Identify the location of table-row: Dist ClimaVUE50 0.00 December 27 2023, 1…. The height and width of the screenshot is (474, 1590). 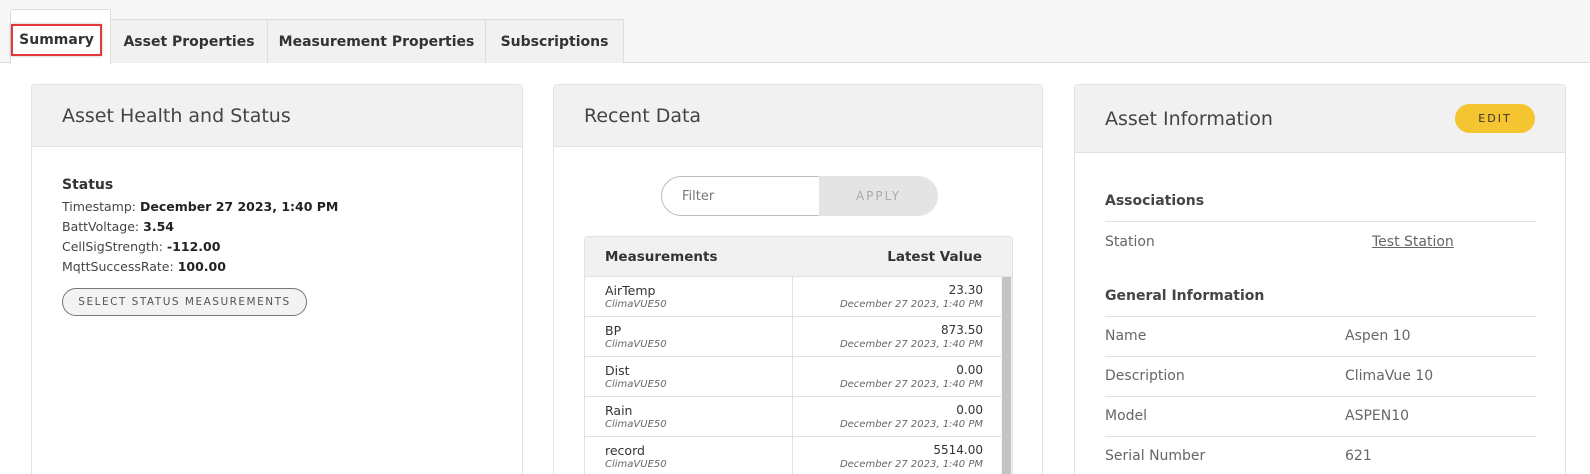
(793, 377).